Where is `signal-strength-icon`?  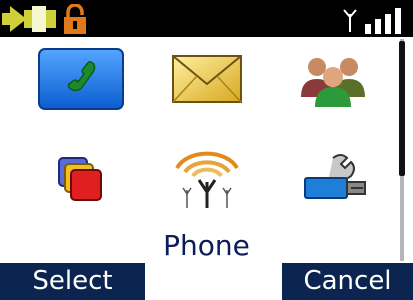
signal-strength-icon is located at coordinates (383, 21).